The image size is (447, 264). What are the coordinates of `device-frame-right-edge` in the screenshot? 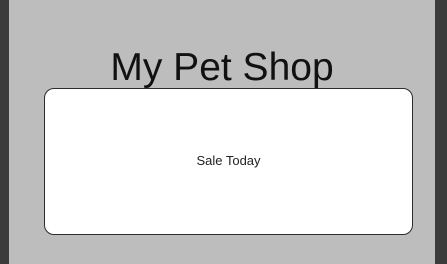 It's located at (441, 132).